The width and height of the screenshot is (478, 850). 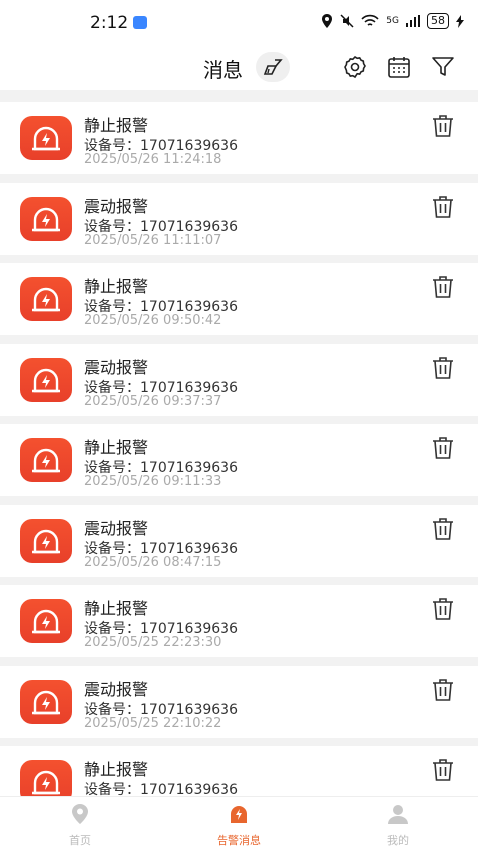 What do you see at coordinates (153, 642) in the screenshot?
I see `message-timestamp: 2025/05/25 22:23:30` at bounding box center [153, 642].